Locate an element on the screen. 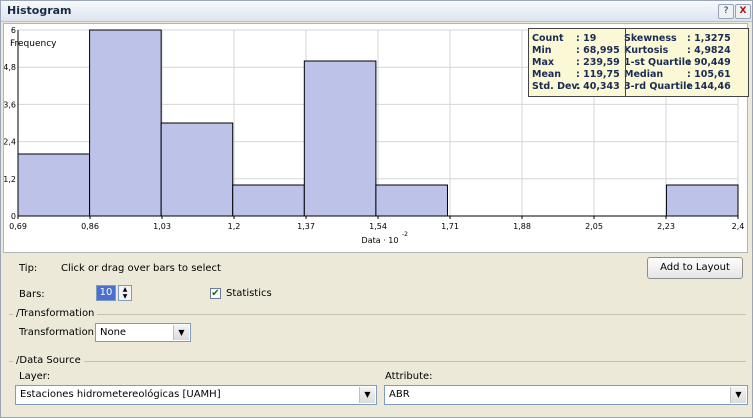 Image resolution: width=753 pixels, height=418 pixels. window-title: Histogram is located at coordinates (39, 10).